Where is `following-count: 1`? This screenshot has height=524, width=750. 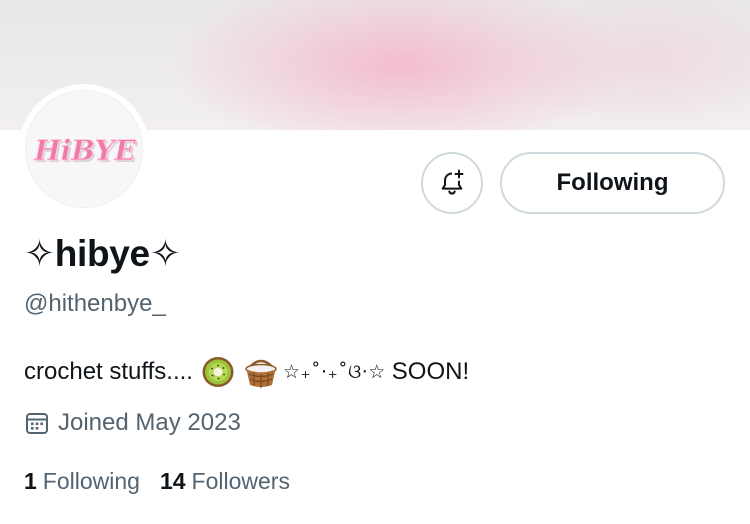 following-count: 1 is located at coordinates (30, 480).